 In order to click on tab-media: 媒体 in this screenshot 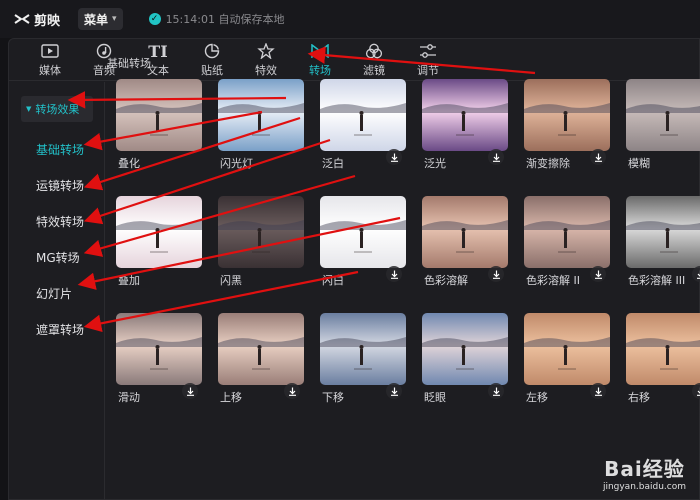, I will do `click(50, 59)`.